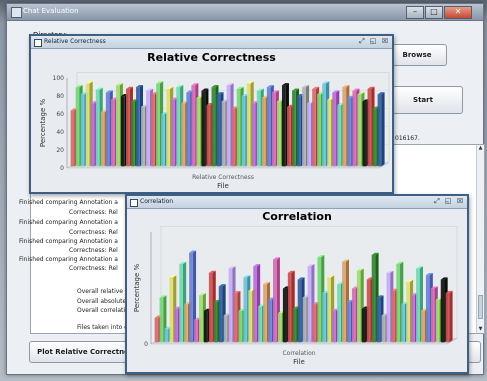 The width and height of the screenshot is (487, 381). What do you see at coordinates (434, 12) in the screenshot?
I see `maximize-icon: □` at bounding box center [434, 12].